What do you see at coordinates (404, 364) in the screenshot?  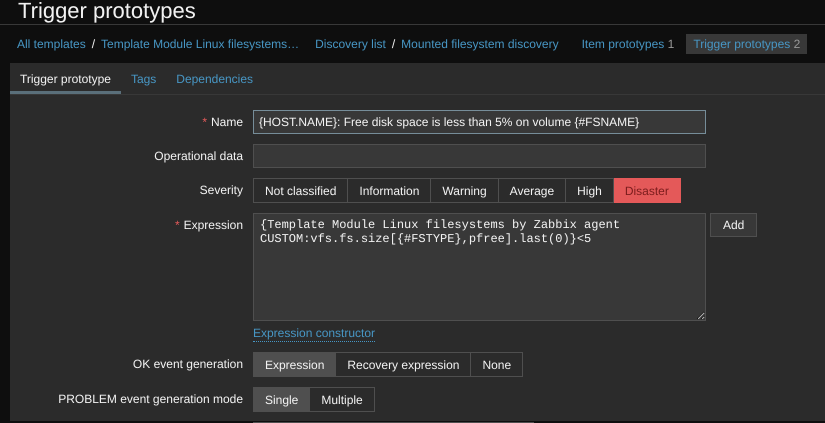 I see `radio-option: Recovery expression` at bounding box center [404, 364].